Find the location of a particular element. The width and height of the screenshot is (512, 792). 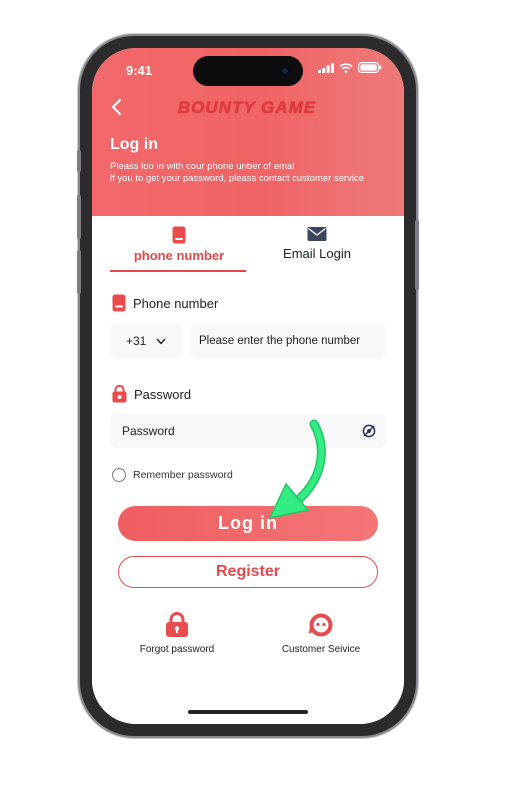

power-button is located at coordinates (417, 255).